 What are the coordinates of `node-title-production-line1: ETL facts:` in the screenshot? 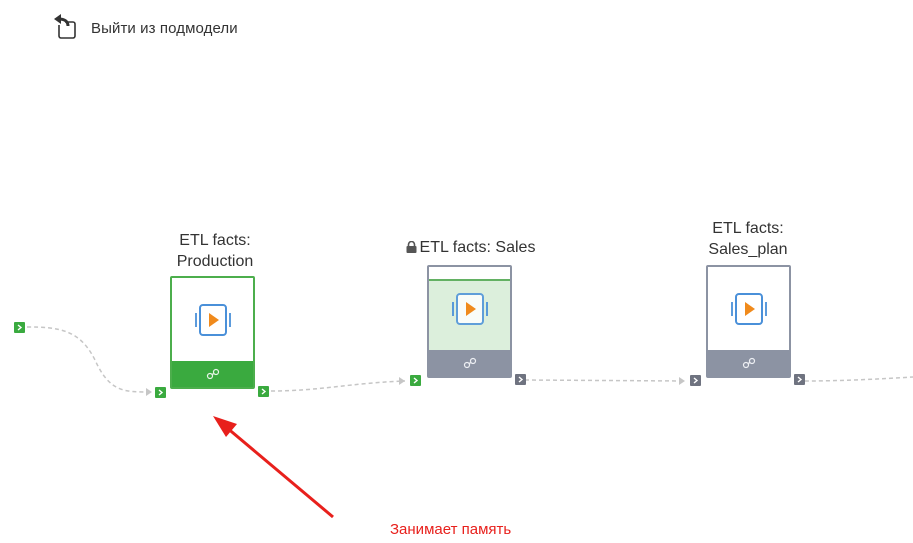 It's located at (215, 240).